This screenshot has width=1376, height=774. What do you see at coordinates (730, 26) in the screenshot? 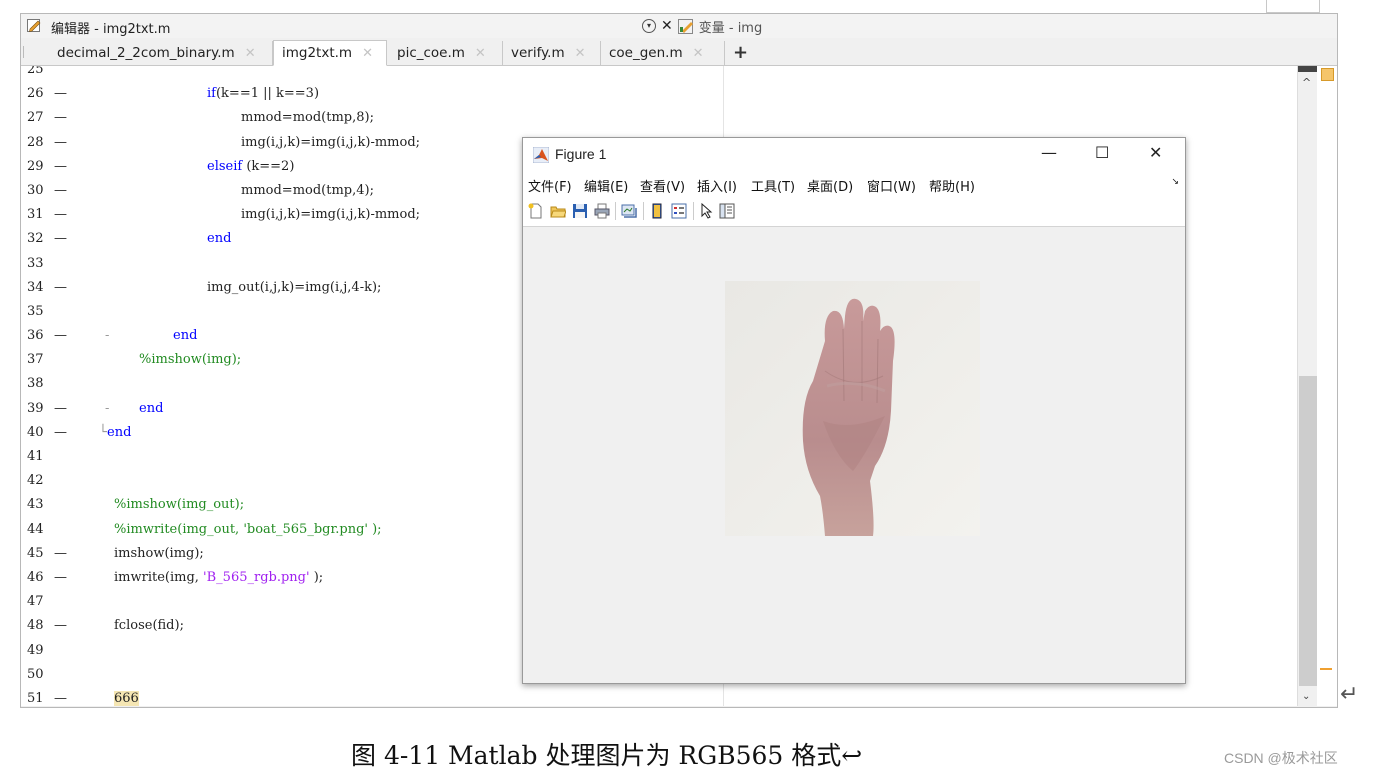
I see `variable-panel-title: 变量 - img` at bounding box center [730, 26].